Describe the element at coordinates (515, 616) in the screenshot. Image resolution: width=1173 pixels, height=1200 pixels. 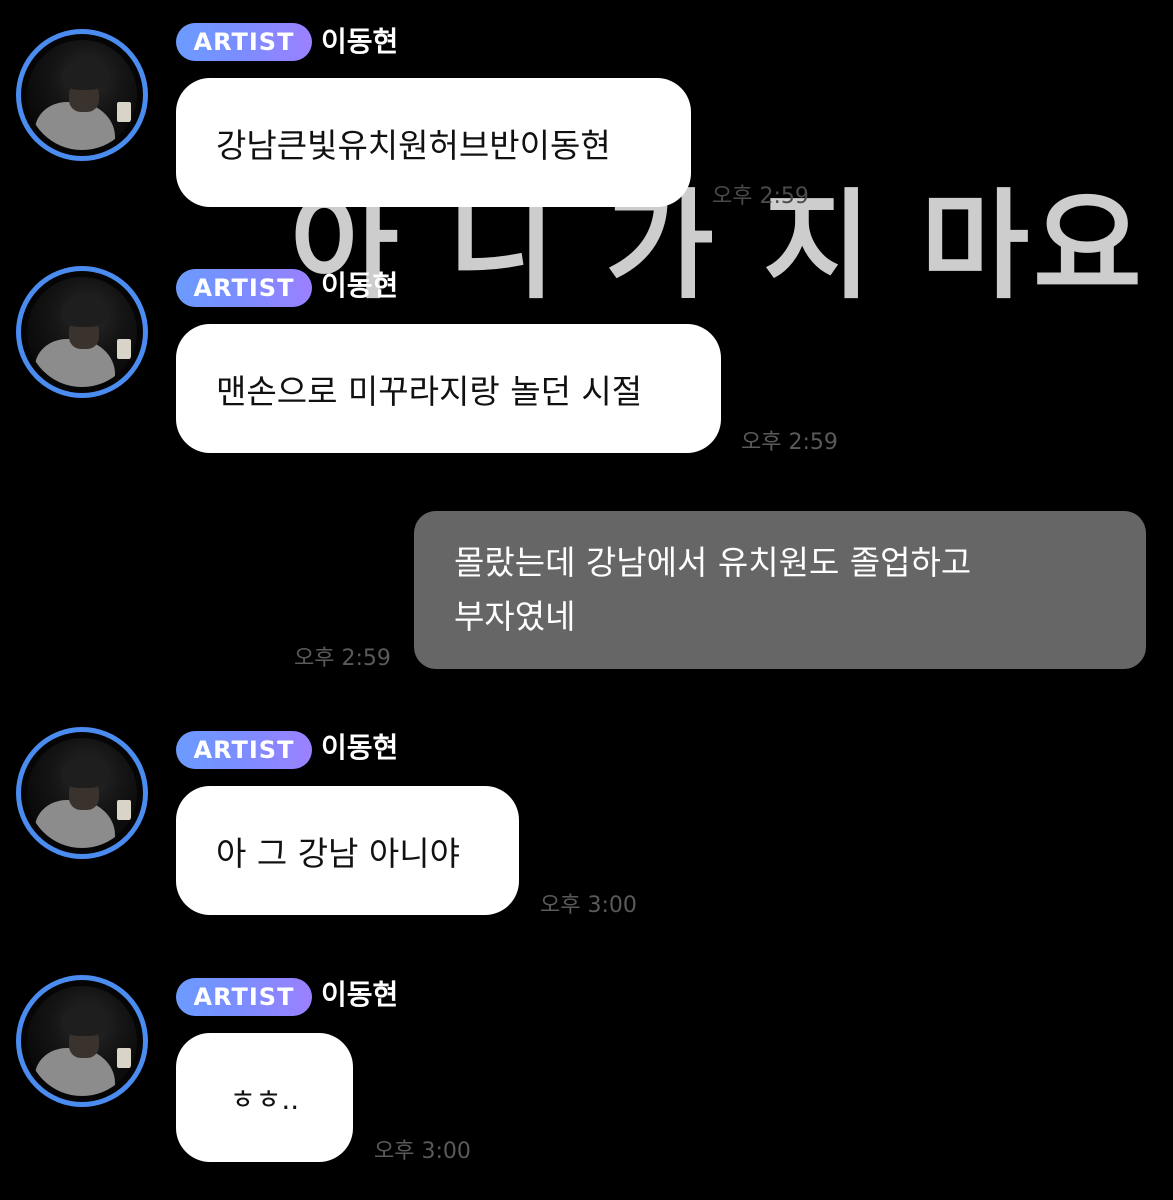
I see `message-text-line: 부자였네` at that location.